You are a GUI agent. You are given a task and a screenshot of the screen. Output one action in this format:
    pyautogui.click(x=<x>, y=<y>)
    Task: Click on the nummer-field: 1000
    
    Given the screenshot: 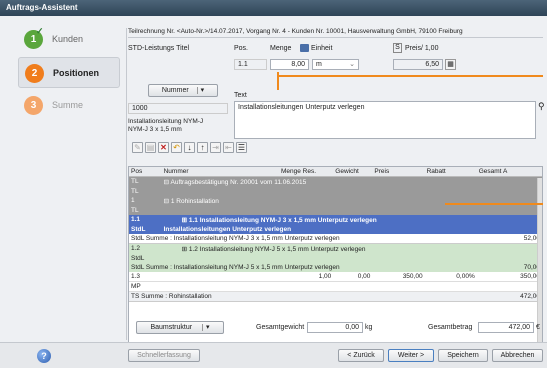 What is the action you would take?
    pyautogui.click(x=178, y=108)
    